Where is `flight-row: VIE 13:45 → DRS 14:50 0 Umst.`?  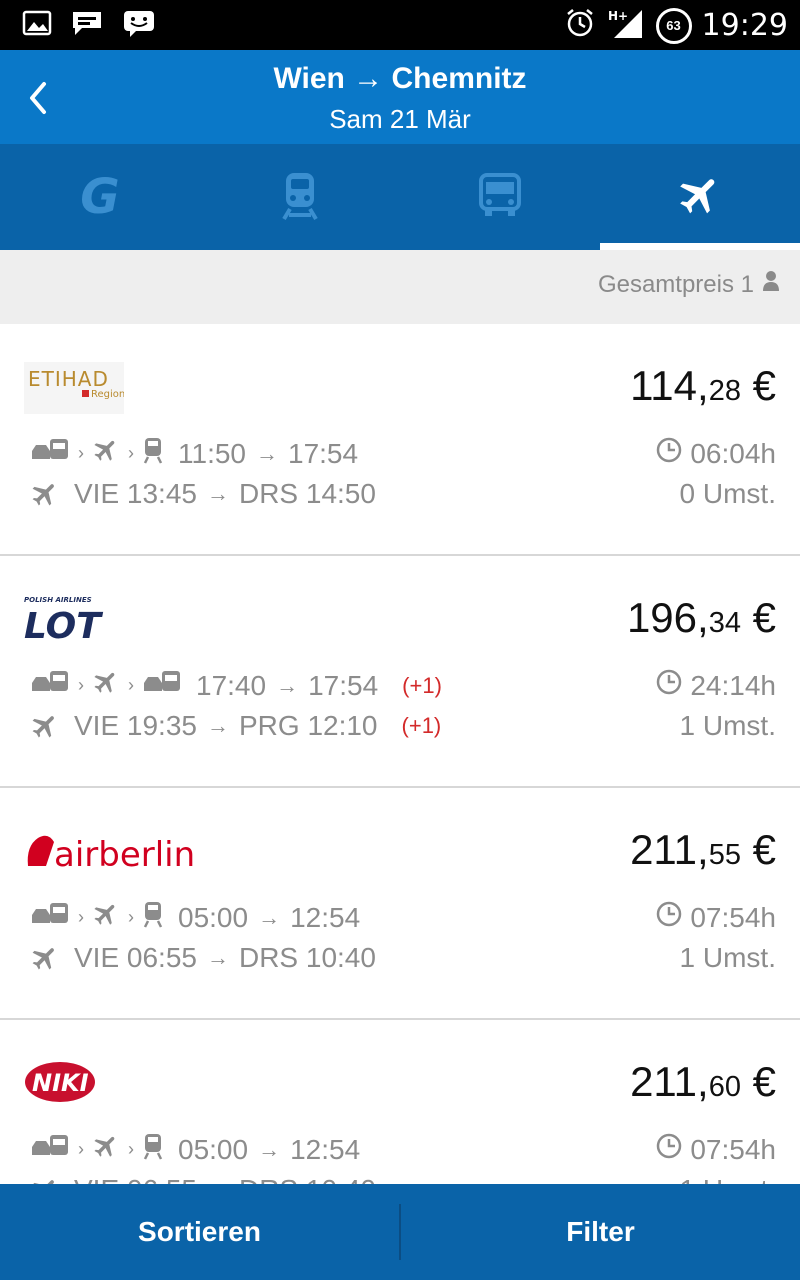 flight-row: VIE 13:45 → DRS 14:50 0 Umst. is located at coordinates (403, 494).